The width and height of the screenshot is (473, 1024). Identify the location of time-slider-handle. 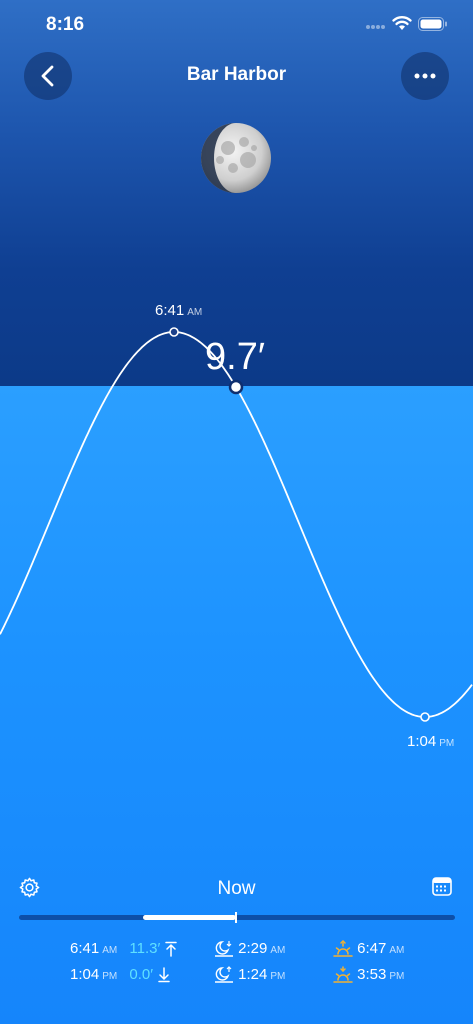
(236, 917).